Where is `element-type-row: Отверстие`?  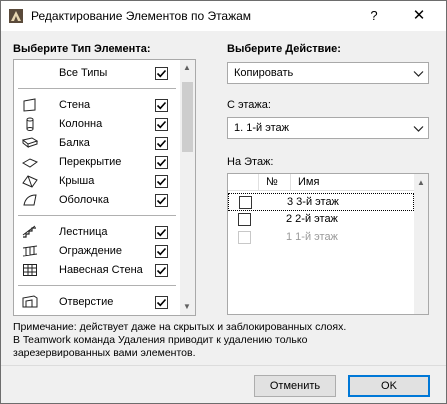 element-type-row: Отверстие is located at coordinates (97, 302).